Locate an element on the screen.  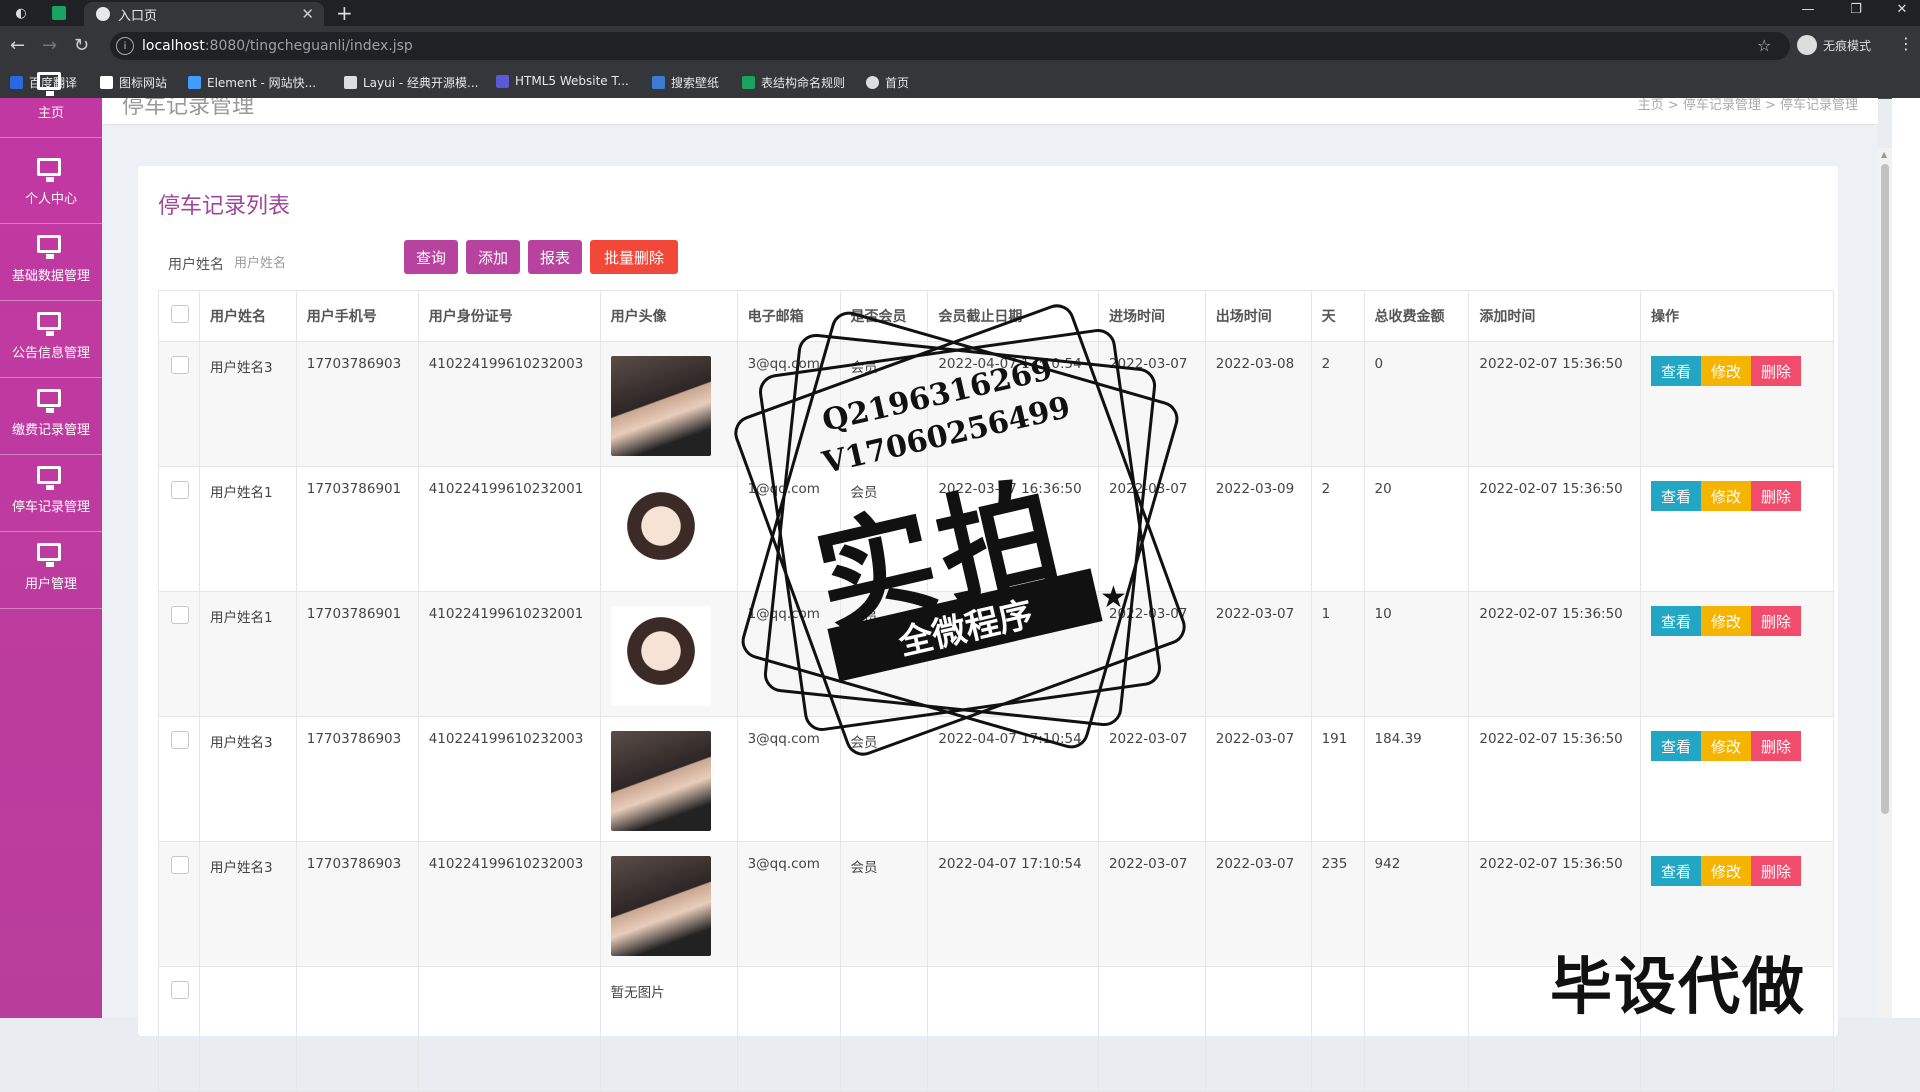
minimize-icon: — is located at coordinates (1808, 9).